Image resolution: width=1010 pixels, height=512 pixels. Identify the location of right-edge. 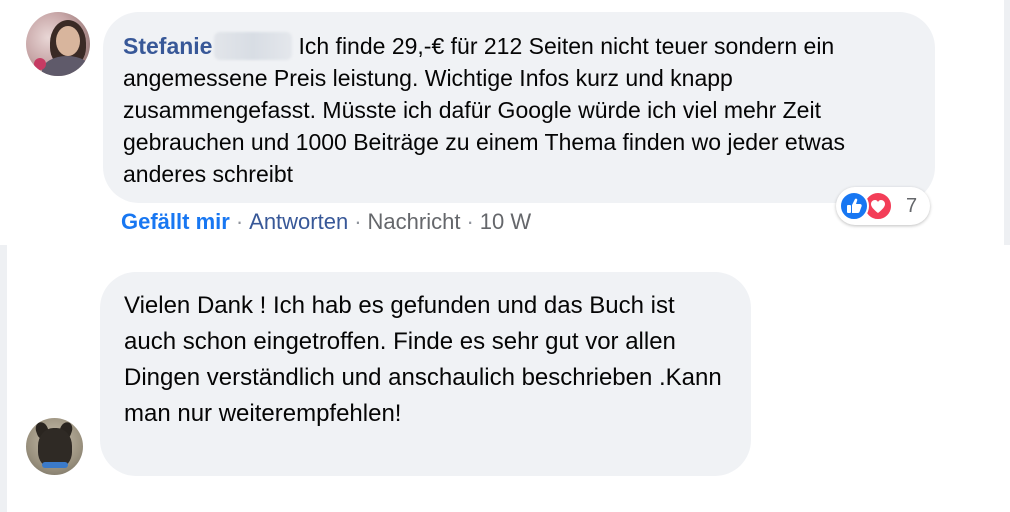
(1007, 122).